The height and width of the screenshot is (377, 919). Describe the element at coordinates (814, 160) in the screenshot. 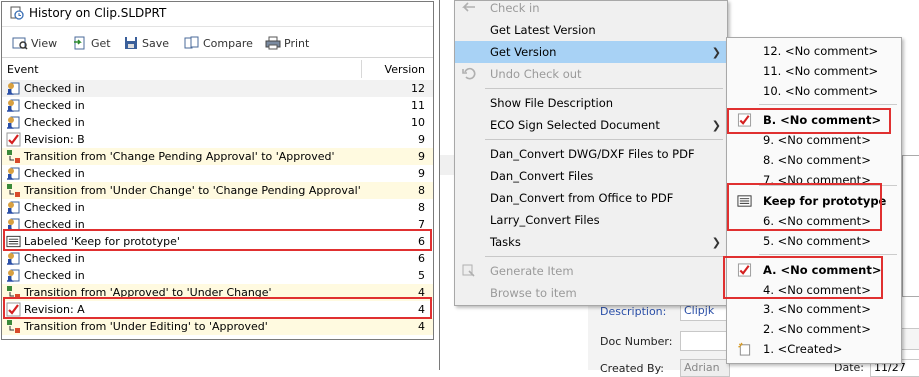

I see `version-menu-item: 8. <No comment>` at that location.